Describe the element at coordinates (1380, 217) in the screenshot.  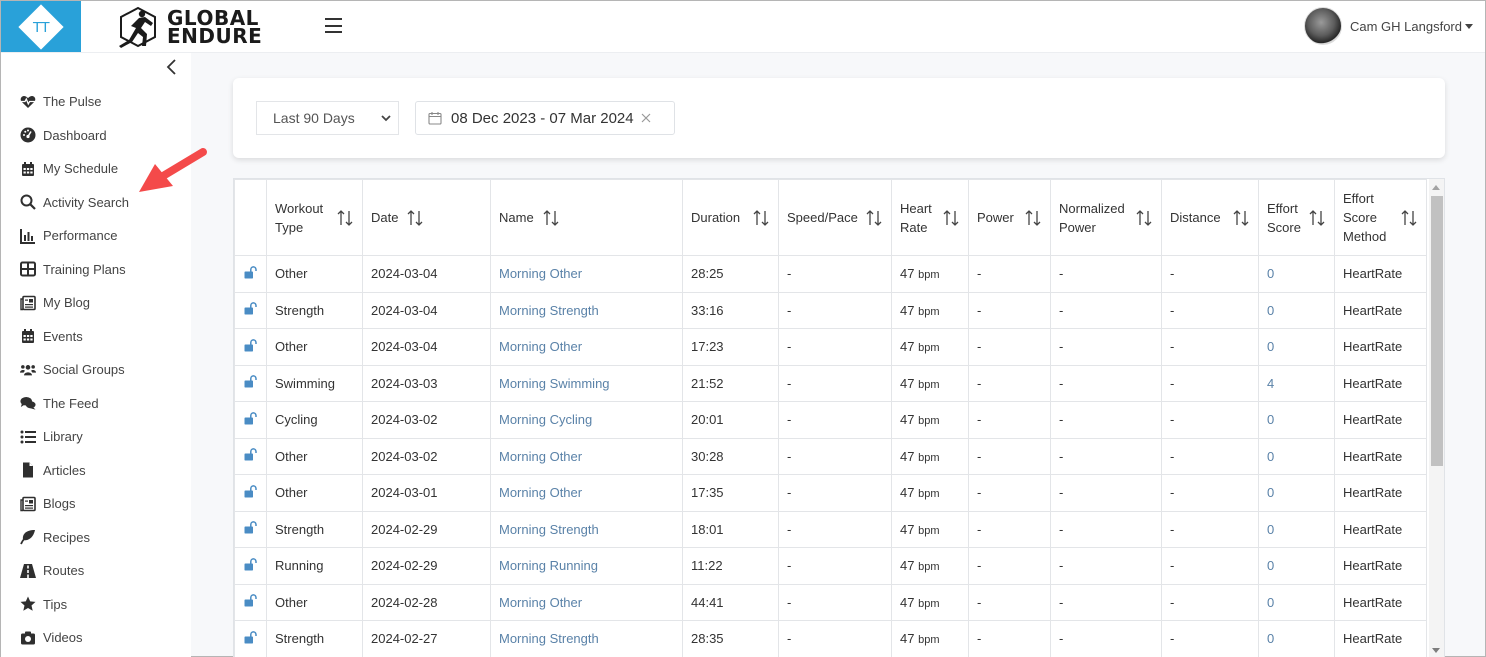
I see `column-header-effort-score-method: Effort Score Method` at that location.